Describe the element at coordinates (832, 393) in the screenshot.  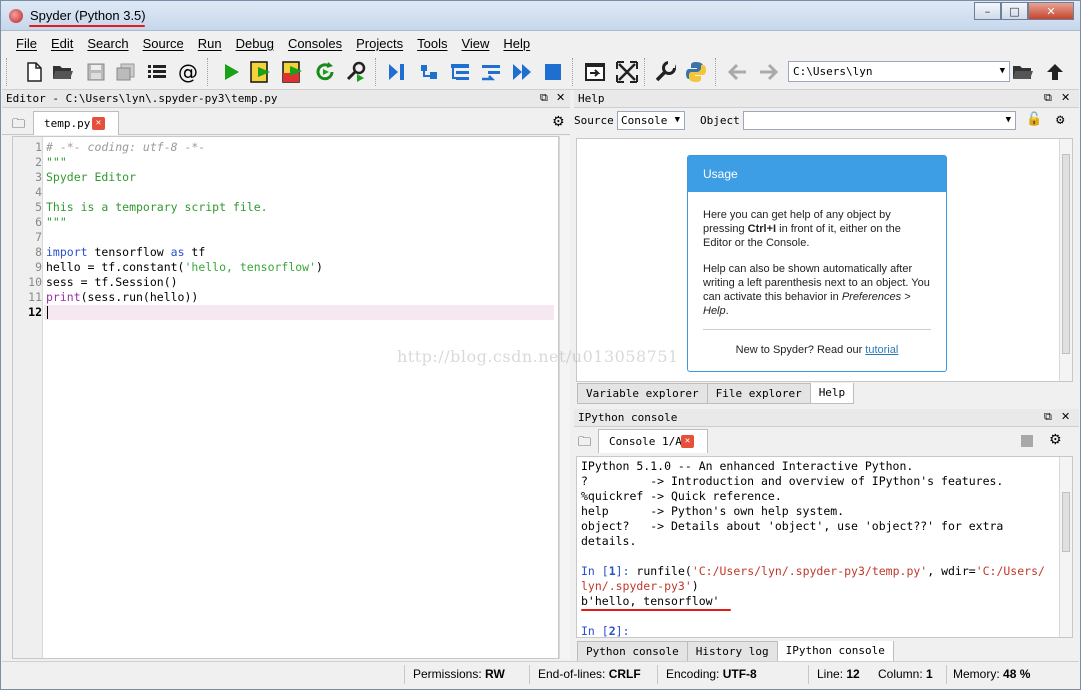
I see `tab-help: Help` at that location.